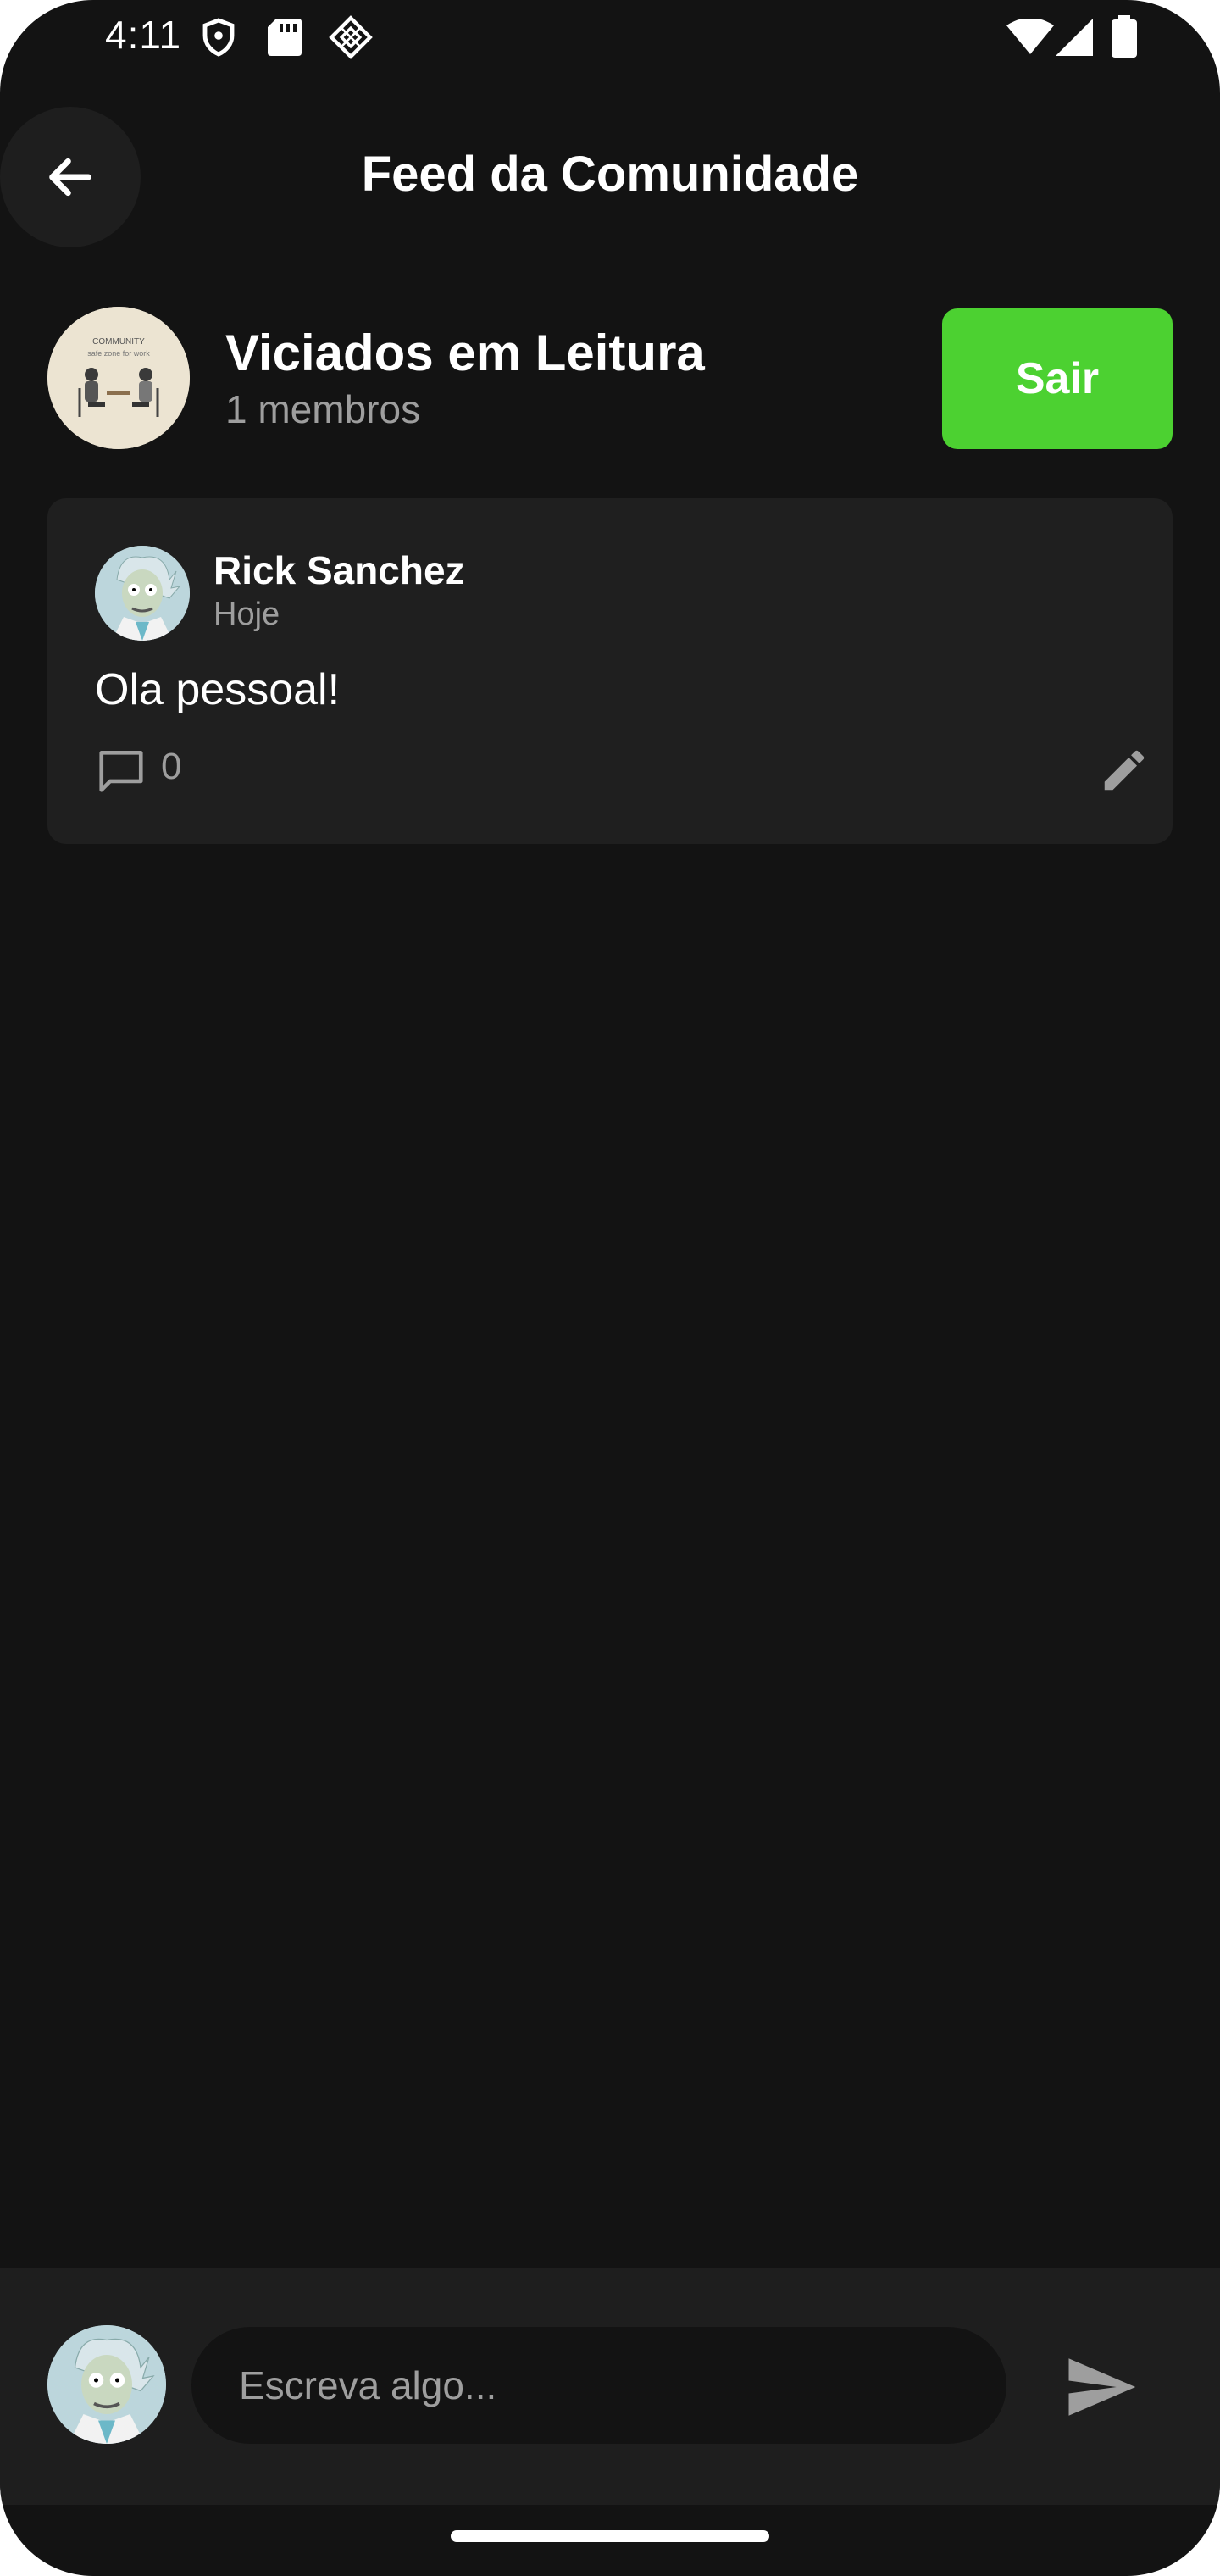  Describe the element at coordinates (1100, 2387) in the screenshot. I see `send-icon` at that location.